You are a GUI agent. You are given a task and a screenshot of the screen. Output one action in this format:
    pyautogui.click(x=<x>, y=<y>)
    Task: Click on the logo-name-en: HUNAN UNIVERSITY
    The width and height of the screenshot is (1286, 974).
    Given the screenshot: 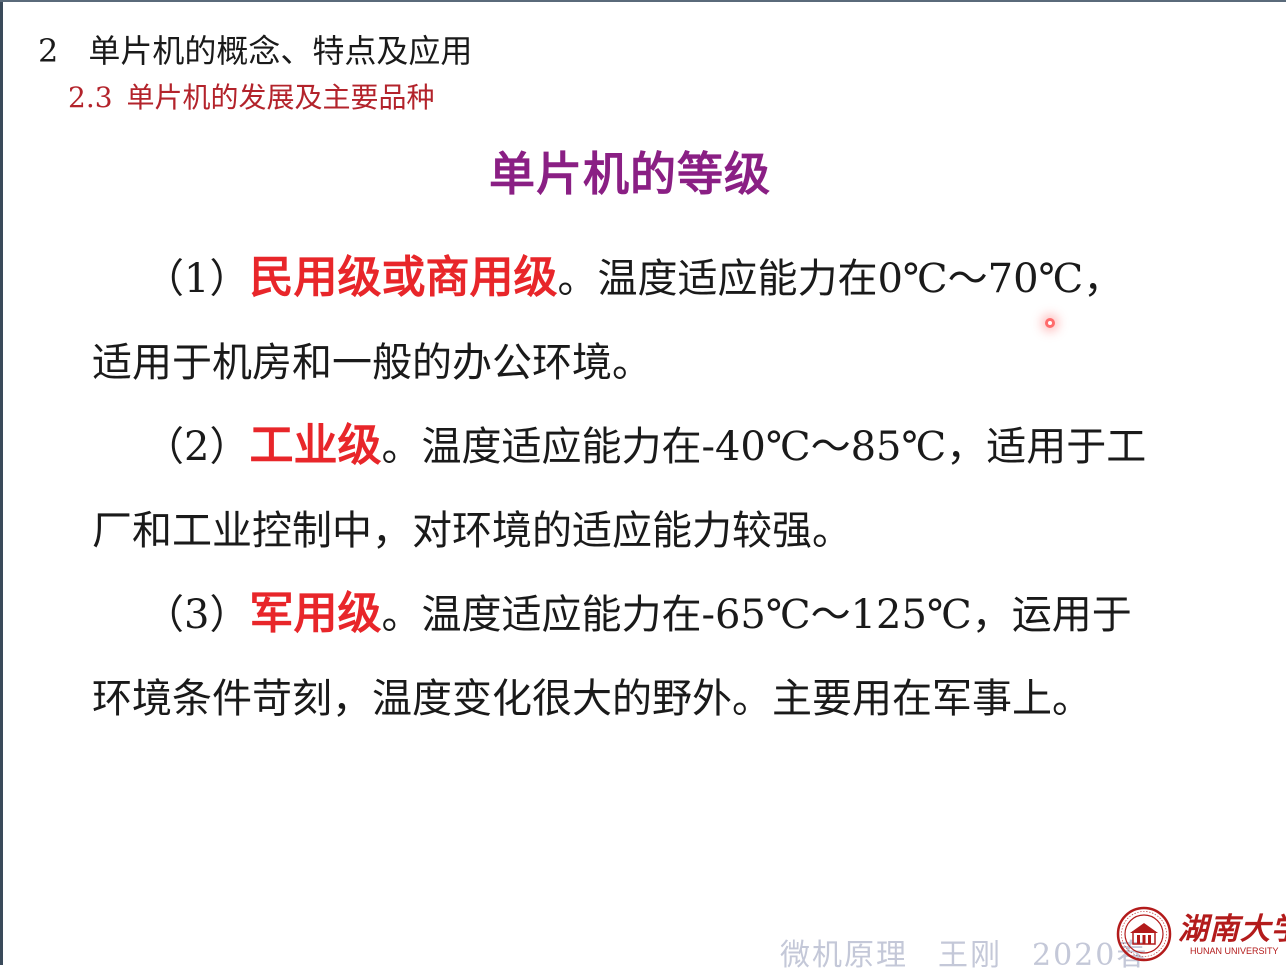 What is the action you would take?
    pyautogui.click(x=1234, y=951)
    